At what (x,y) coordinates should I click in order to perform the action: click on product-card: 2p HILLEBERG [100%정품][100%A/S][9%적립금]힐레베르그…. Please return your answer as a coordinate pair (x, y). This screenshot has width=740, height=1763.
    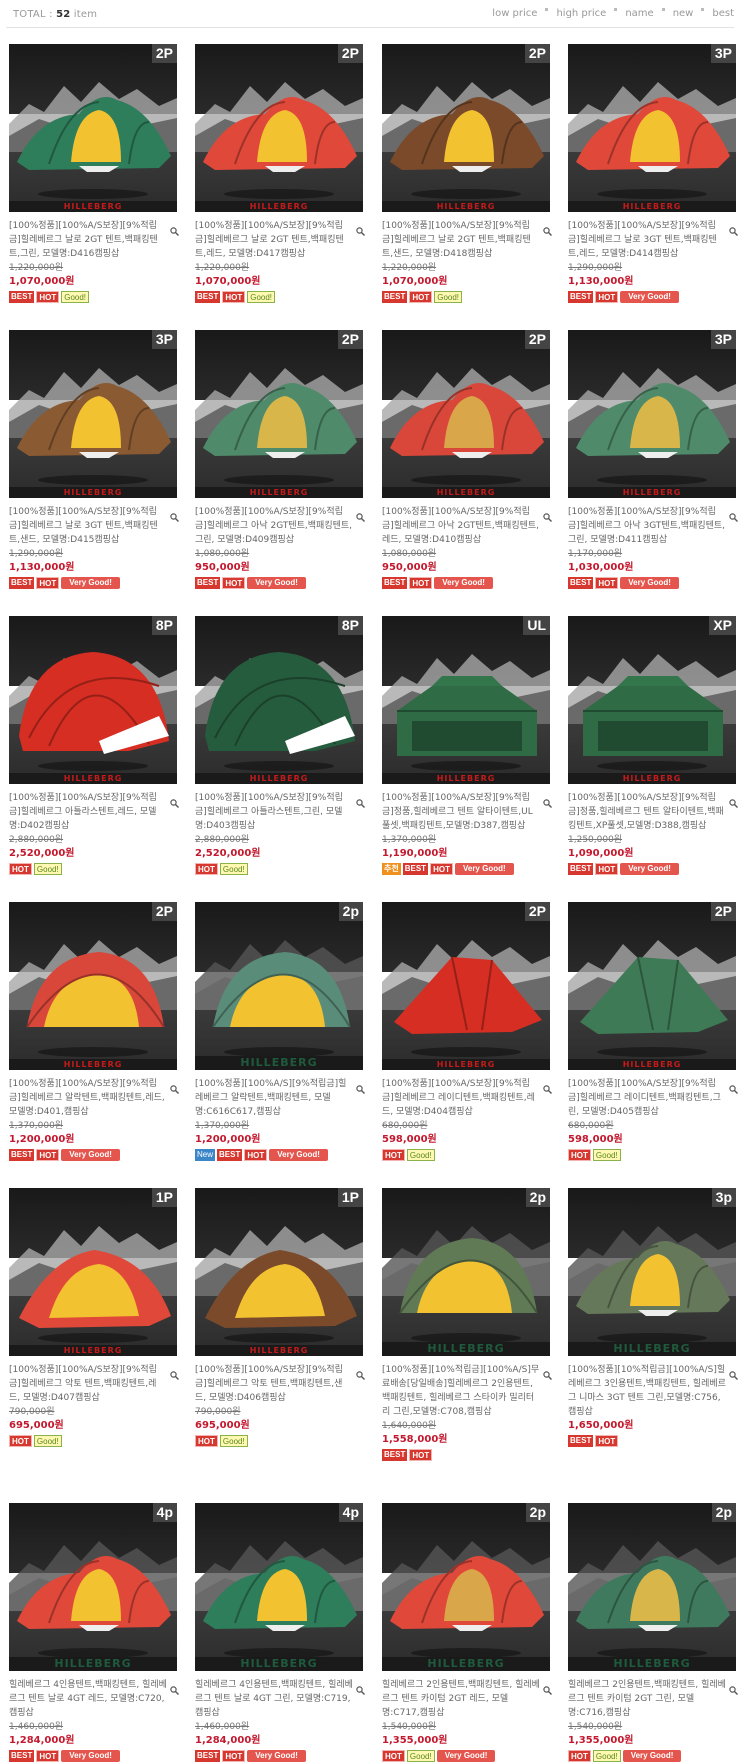
    Looking at the image, I should click on (280, 1031).